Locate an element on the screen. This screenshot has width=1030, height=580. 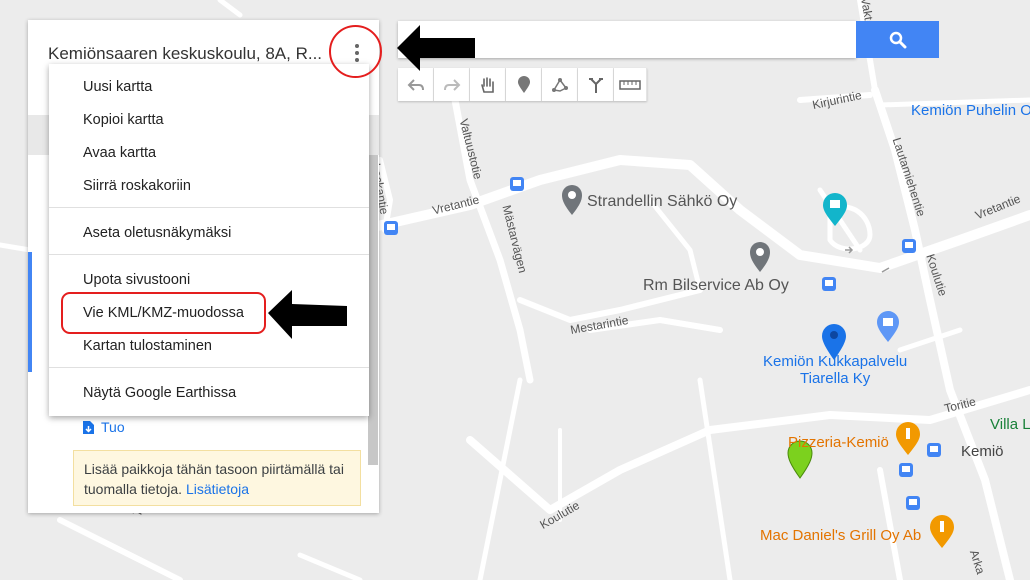
poi-label: Strandellin Sähkö Oy is located at coordinates (662, 202).